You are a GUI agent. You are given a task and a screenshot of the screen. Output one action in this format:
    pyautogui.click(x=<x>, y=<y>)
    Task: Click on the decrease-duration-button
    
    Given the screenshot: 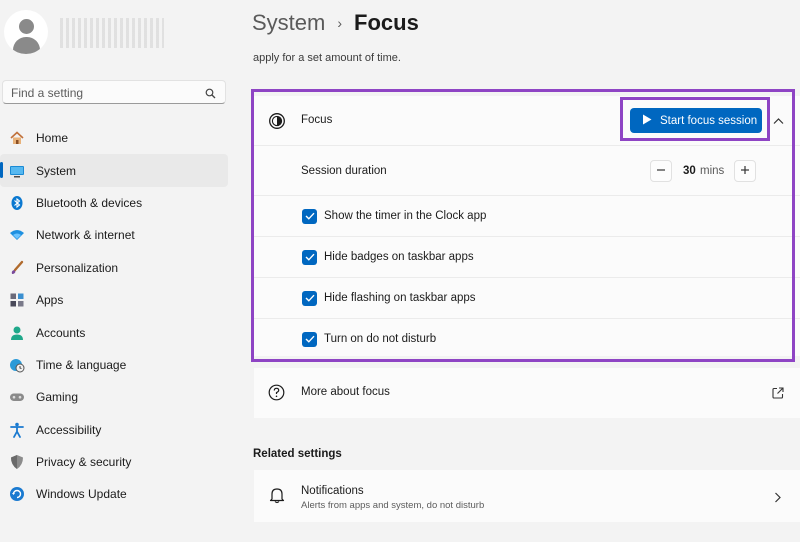 What is the action you would take?
    pyautogui.click(x=661, y=171)
    